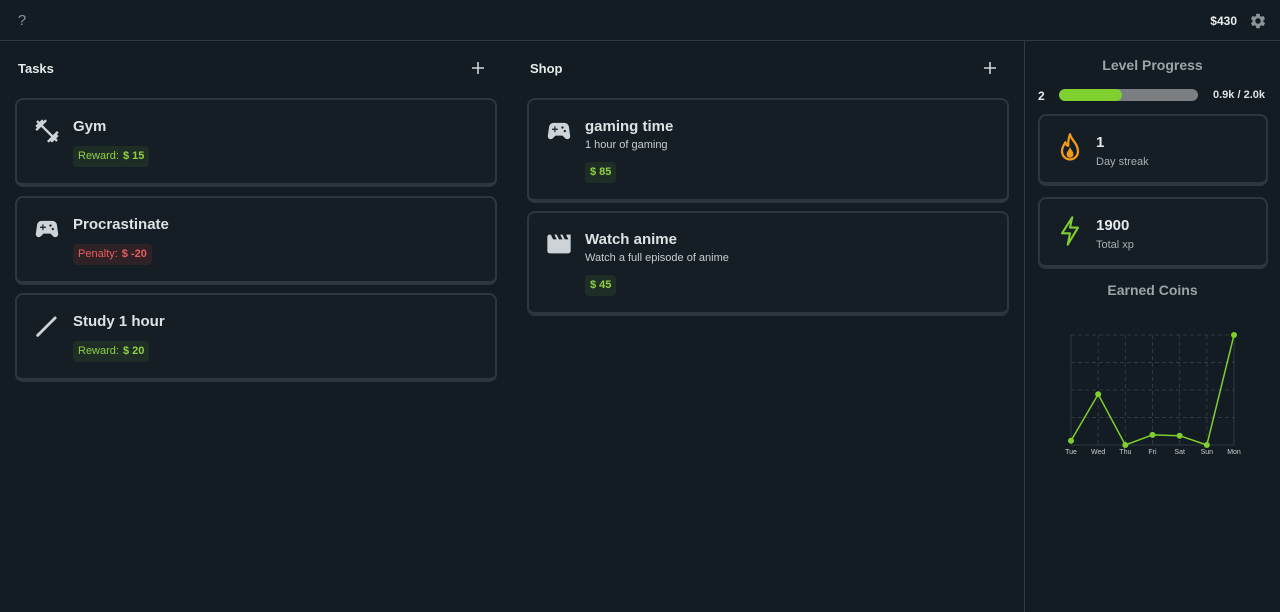 This screenshot has width=1280, height=612. What do you see at coordinates (1179, 452) in the screenshot?
I see `x-tick-label: Sat` at bounding box center [1179, 452].